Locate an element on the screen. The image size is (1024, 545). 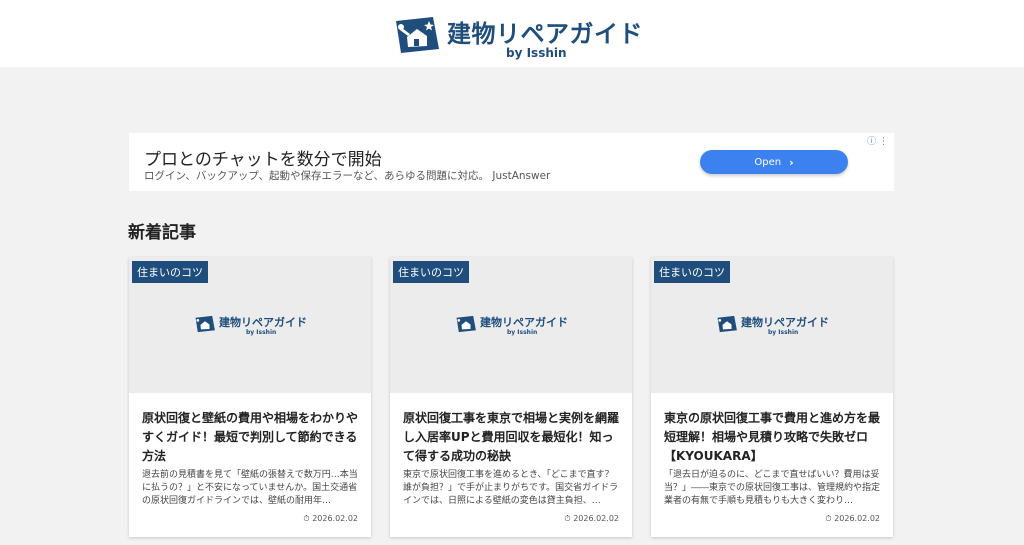
site-header: 建物リペアガイド by Isshin is located at coordinates (512, 33).